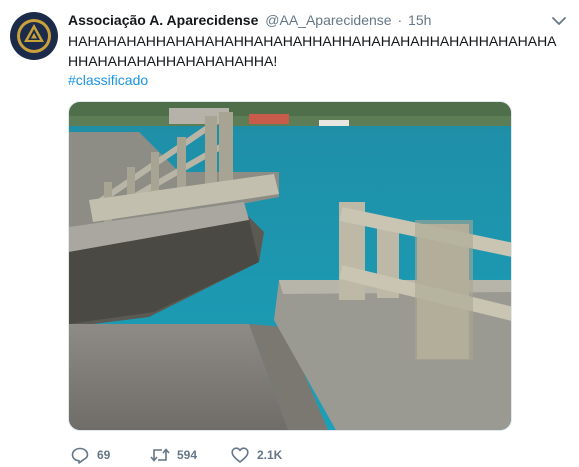 This screenshot has width=579, height=467. What do you see at coordinates (34, 36) in the screenshot?
I see `club-crest-icon` at bounding box center [34, 36].